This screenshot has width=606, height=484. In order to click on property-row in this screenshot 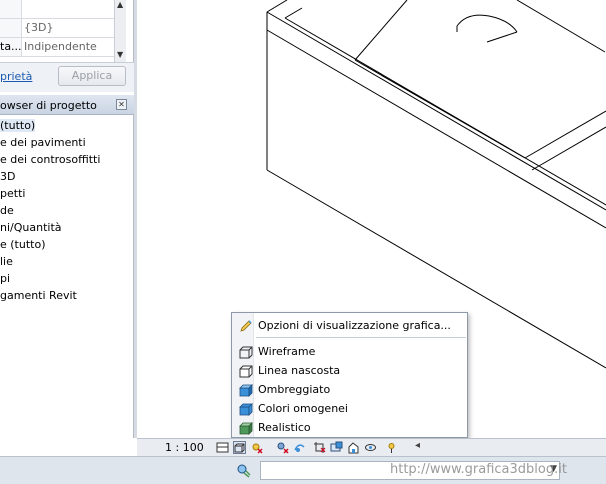, I will do `click(62, 9)`.